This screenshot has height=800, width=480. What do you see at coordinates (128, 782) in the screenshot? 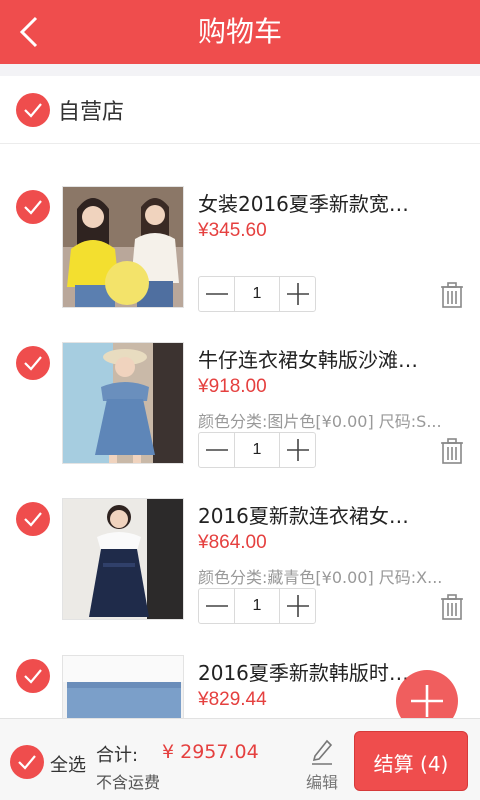
I see `shipping-note: 不含运费` at bounding box center [128, 782].